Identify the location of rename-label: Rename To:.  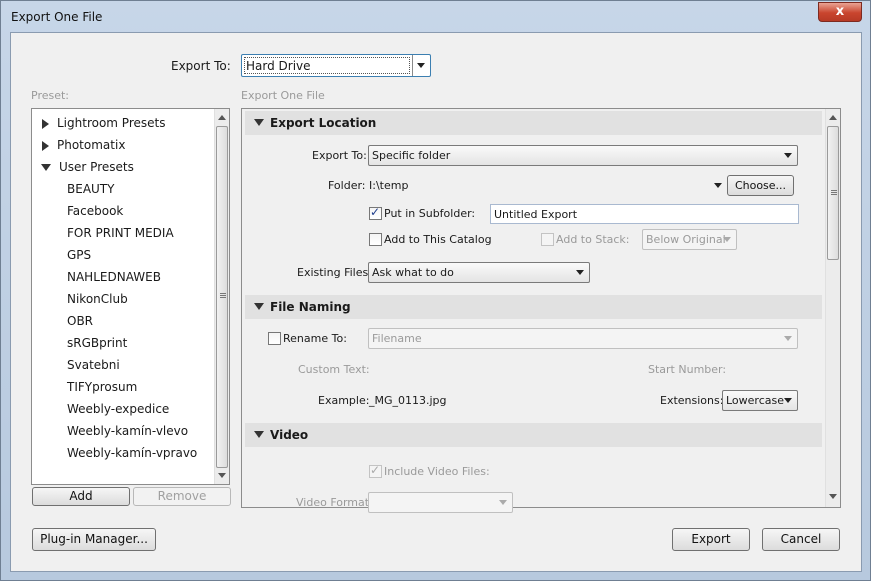
(315, 338).